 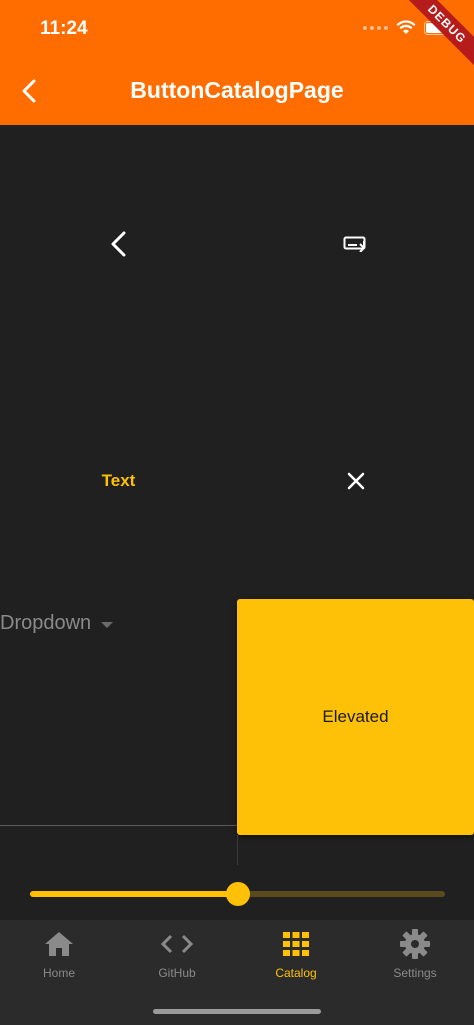 I want to click on elevated-button-label: Elevated, so click(x=355, y=716).